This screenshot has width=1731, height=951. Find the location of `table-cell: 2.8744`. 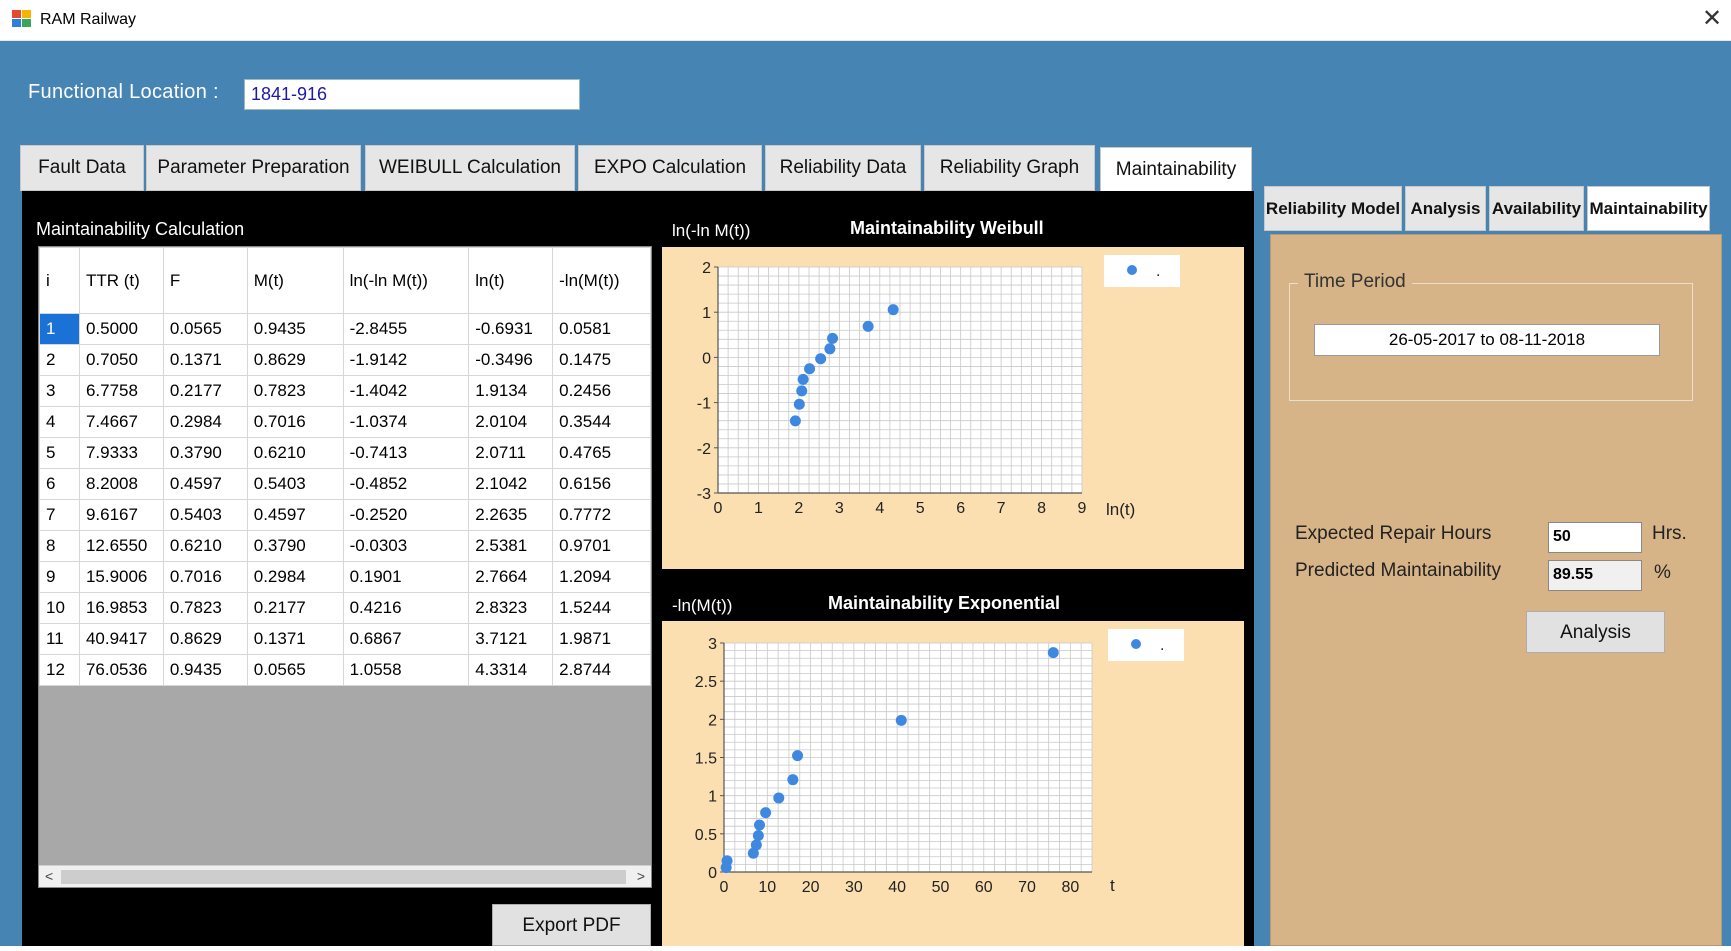

table-cell: 2.8744 is located at coordinates (601, 670).